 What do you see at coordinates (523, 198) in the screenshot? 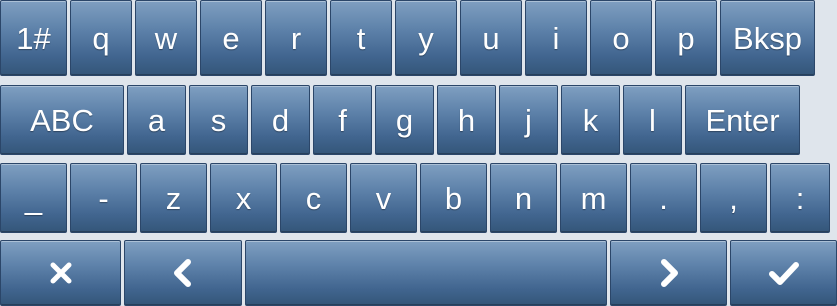
I see `key-n: n` at bounding box center [523, 198].